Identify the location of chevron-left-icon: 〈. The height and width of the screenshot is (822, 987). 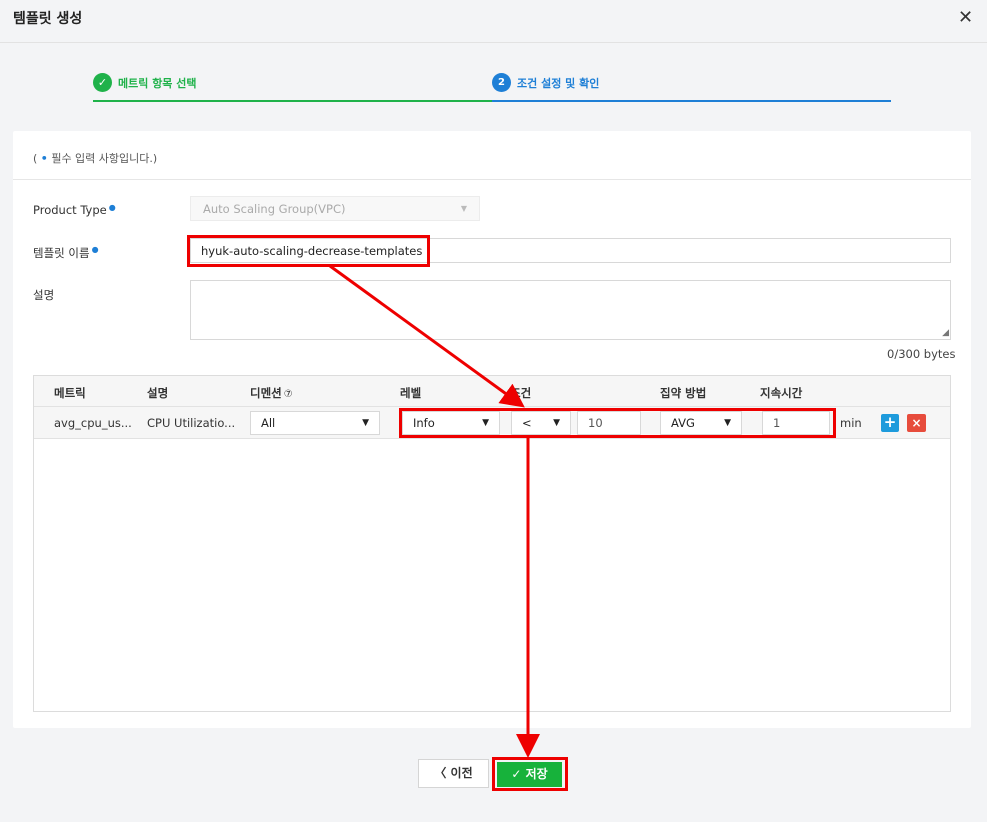
(442, 773).